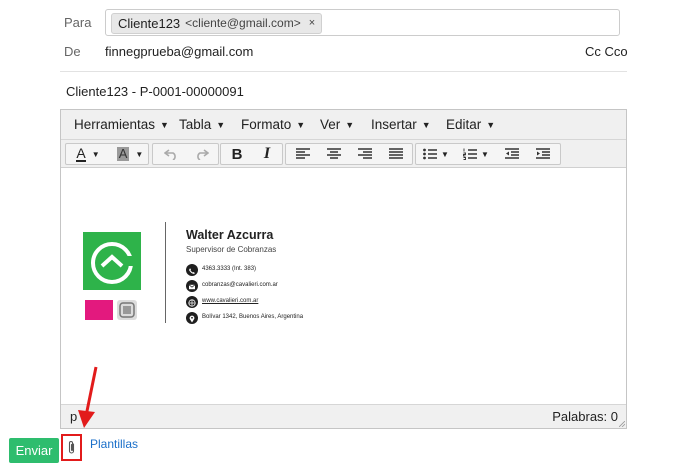 This screenshot has height=463, width=690. Describe the element at coordinates (121, 124) in the screenshot. I see `menu-herramientas: Herramientas ▼` at that location.